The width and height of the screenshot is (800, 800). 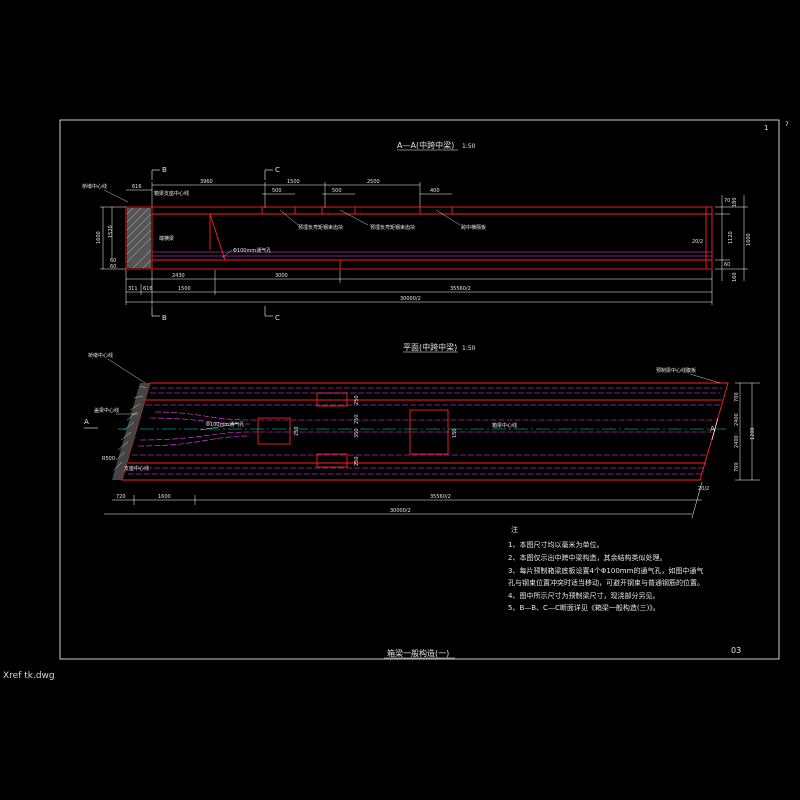 What do you see at coordinates (727, 265) in the screenshot?
I see `right-dim-60: 60` at bounding box center [727, 265].